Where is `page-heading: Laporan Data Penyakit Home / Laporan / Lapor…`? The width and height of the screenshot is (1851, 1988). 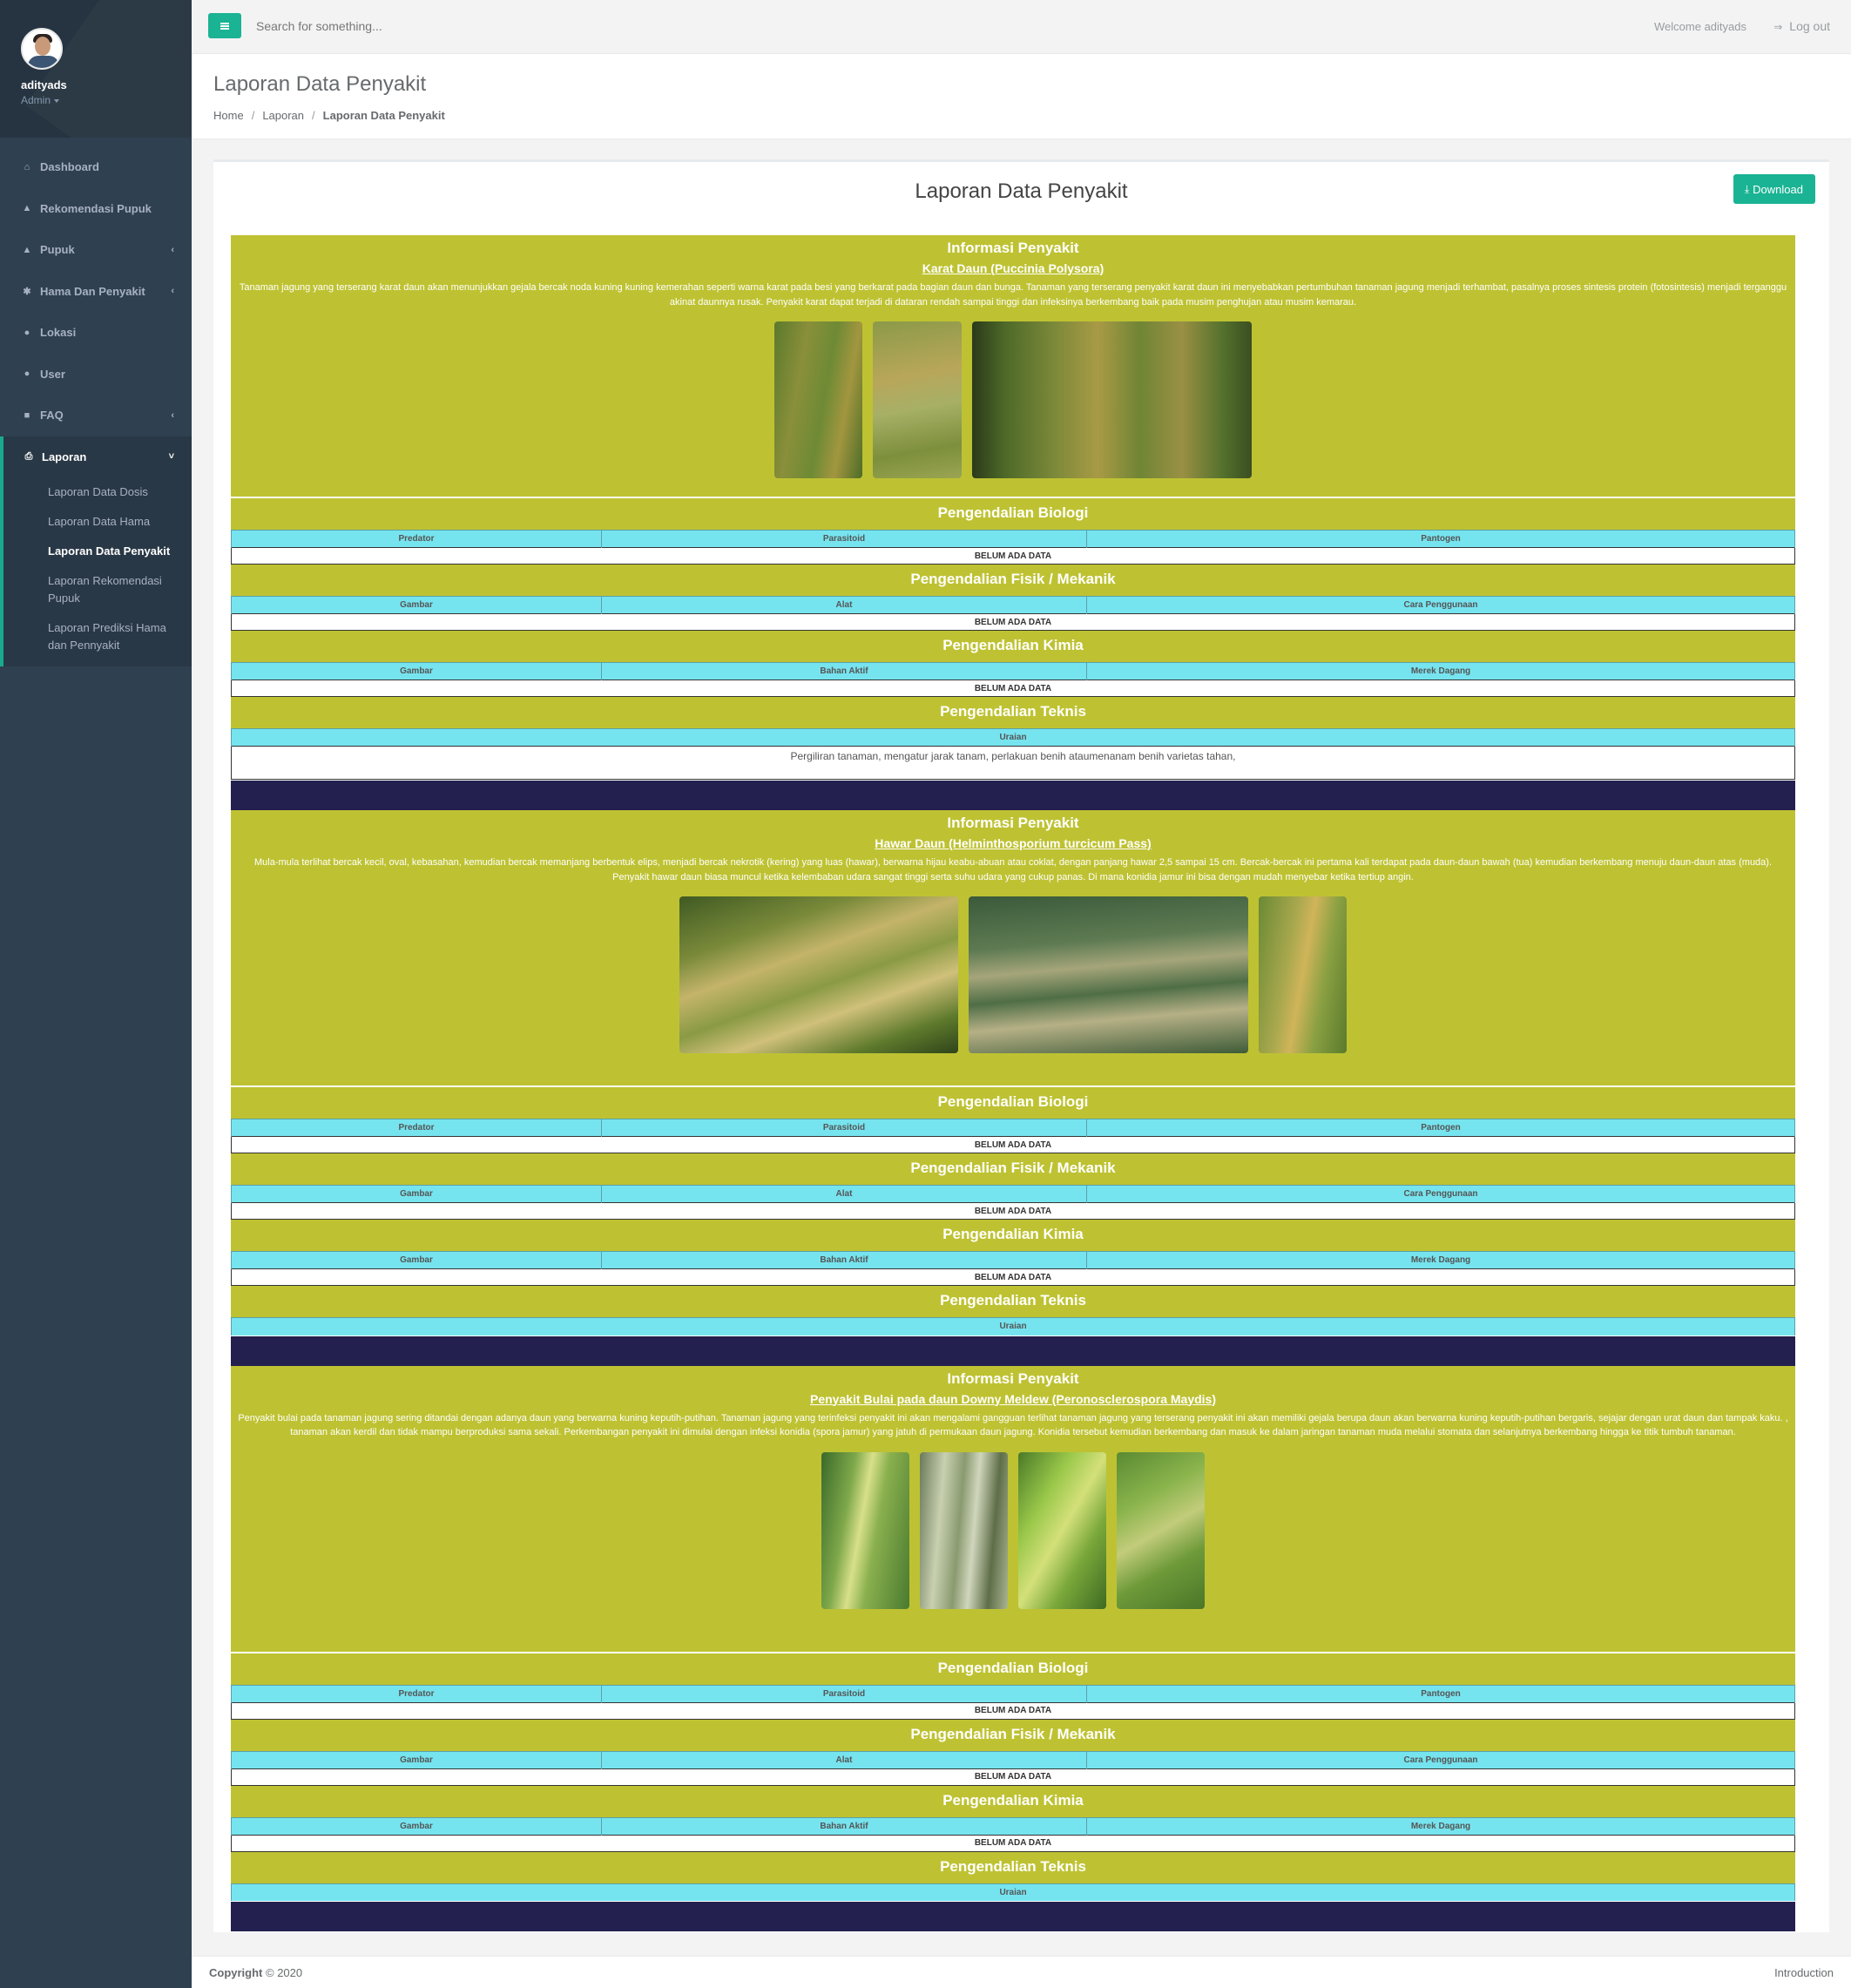
page-heading: Laporan Data Penyakit Home / Laporan / Lapor… is located at coordinates (1021, 96).